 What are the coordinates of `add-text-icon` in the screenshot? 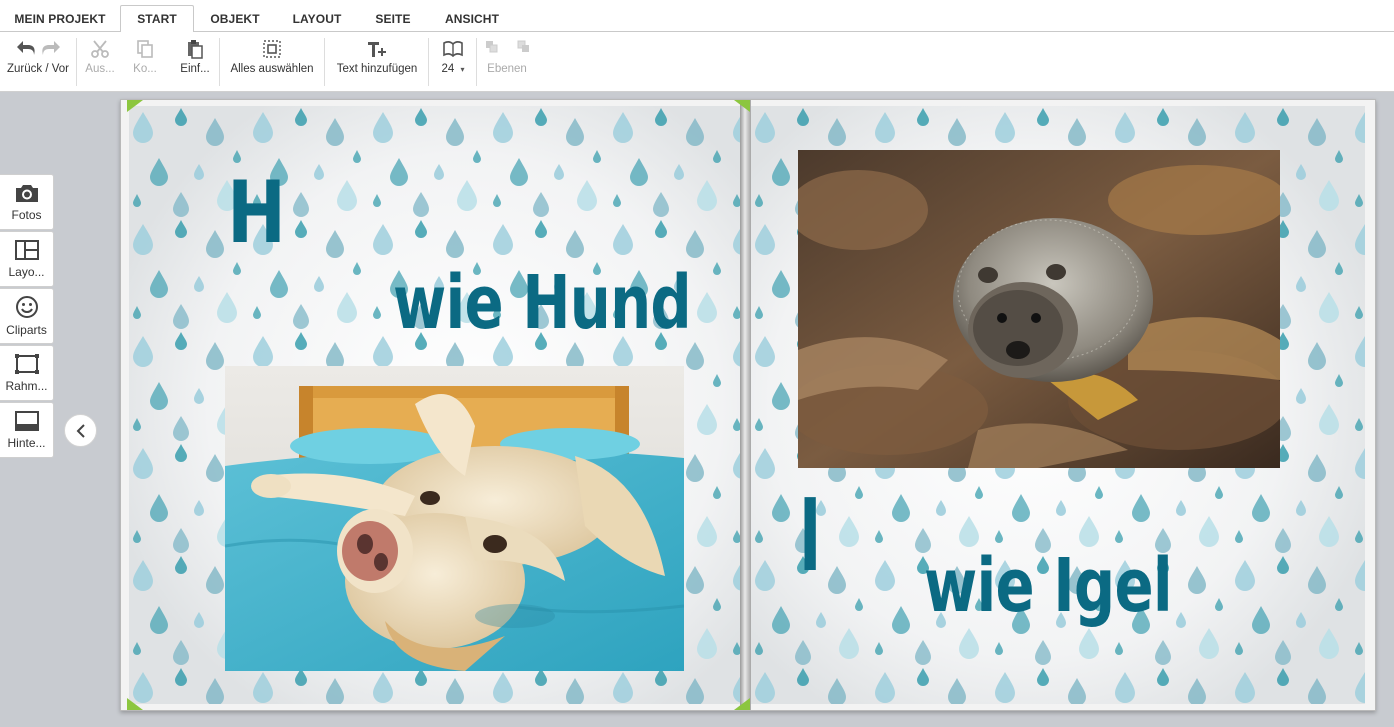 It's located at (377, 49).